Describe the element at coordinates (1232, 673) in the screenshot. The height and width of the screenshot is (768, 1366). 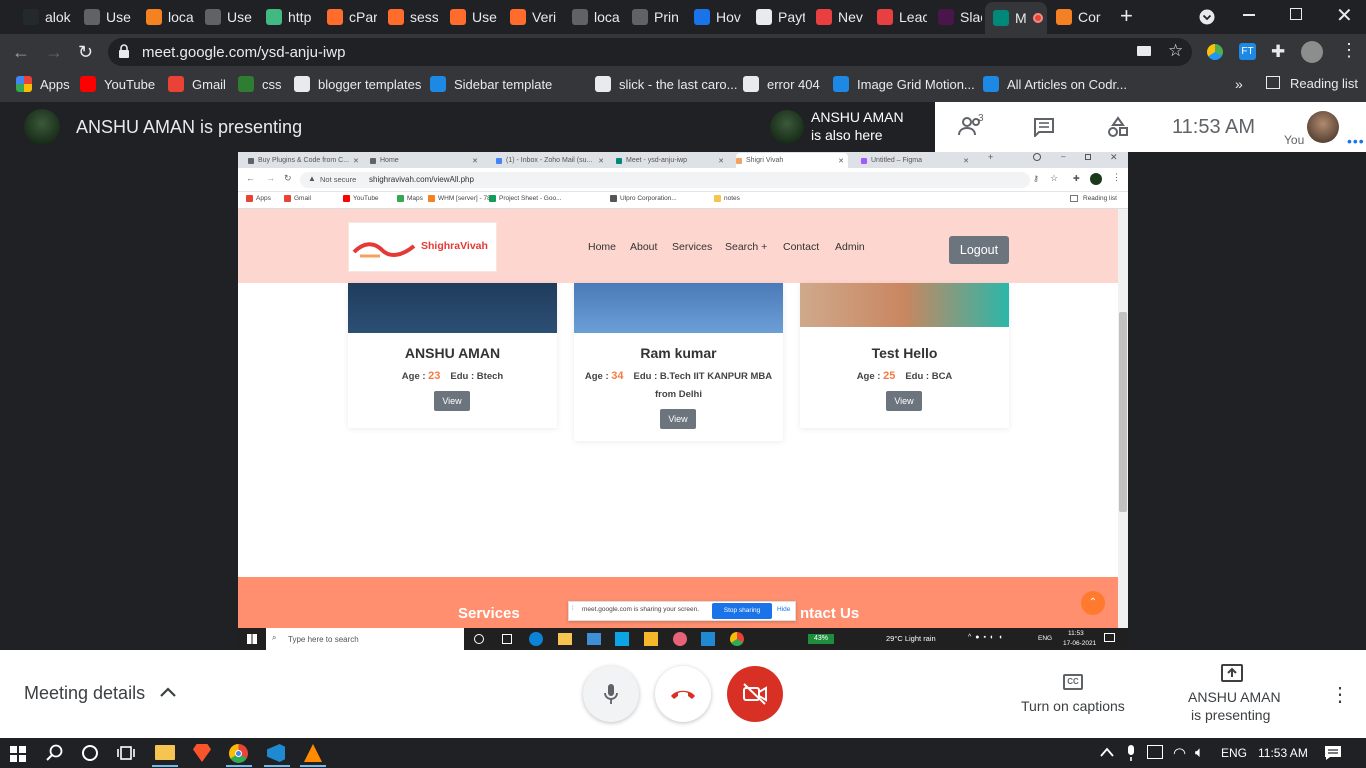
I see `present-screen-icon` at that location.